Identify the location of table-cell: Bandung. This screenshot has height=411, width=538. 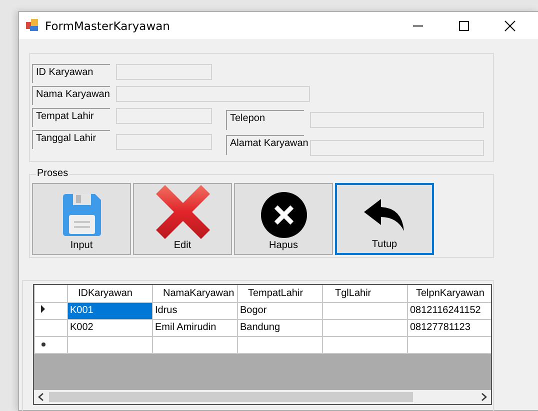
(280, 327).